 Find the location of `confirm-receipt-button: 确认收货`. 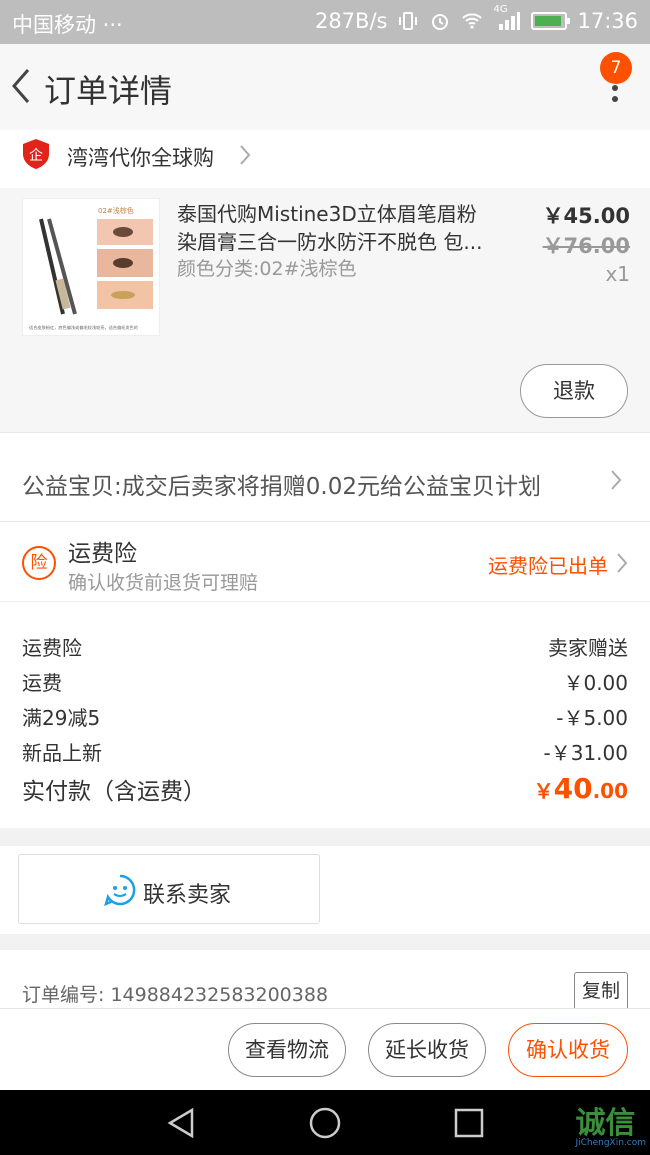

confirm-receipt-button: 确认收货 is located at coordinates (568, 1050).